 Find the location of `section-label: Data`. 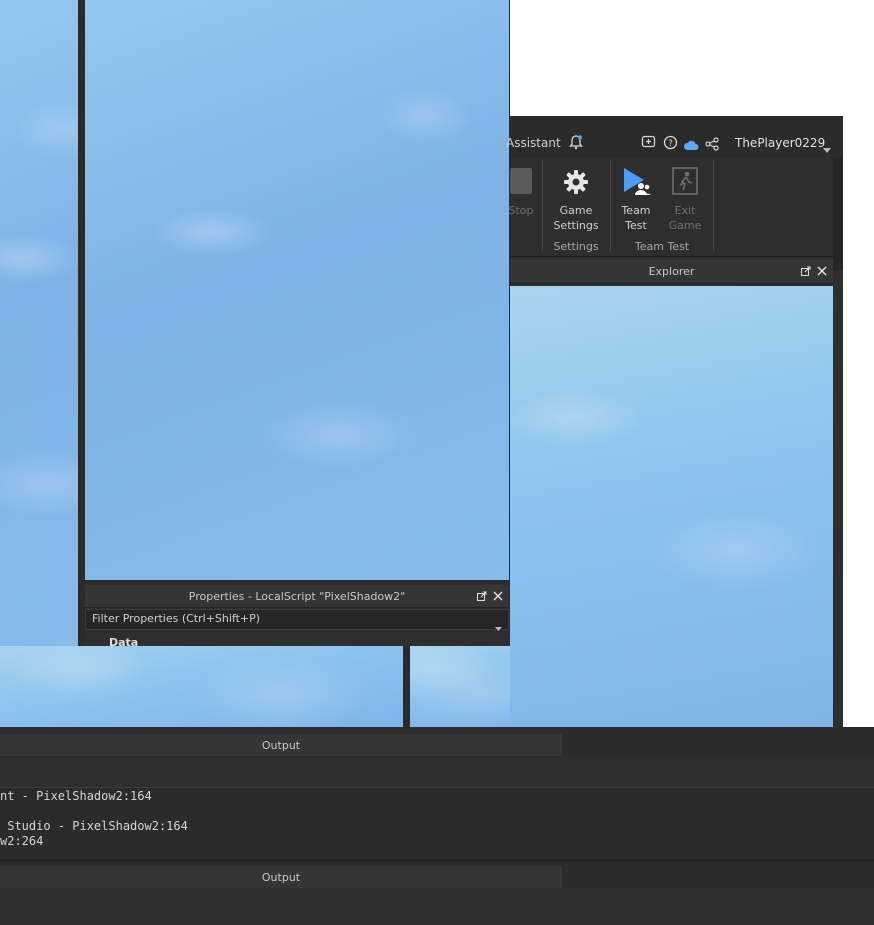

section-label: Data is located at coordinates (124, 641).